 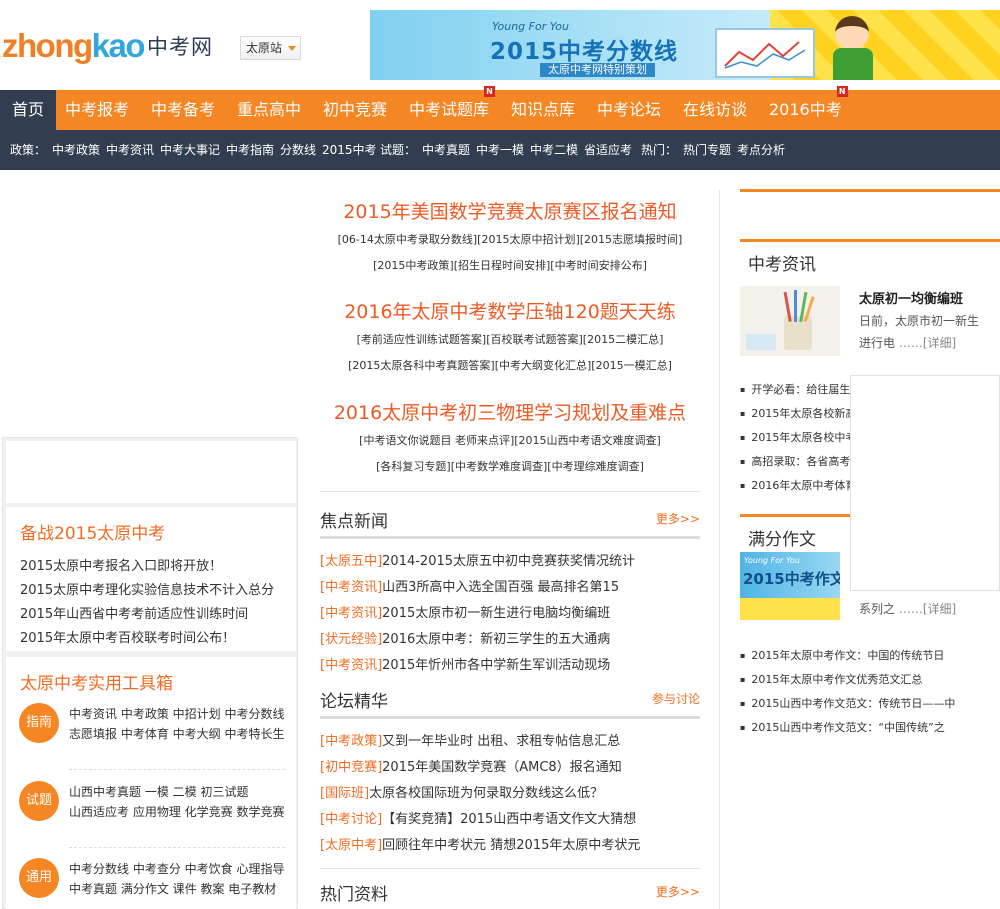 I want to click on news-list-item: 开学必看：给往届生, so click(x=795, y=389).